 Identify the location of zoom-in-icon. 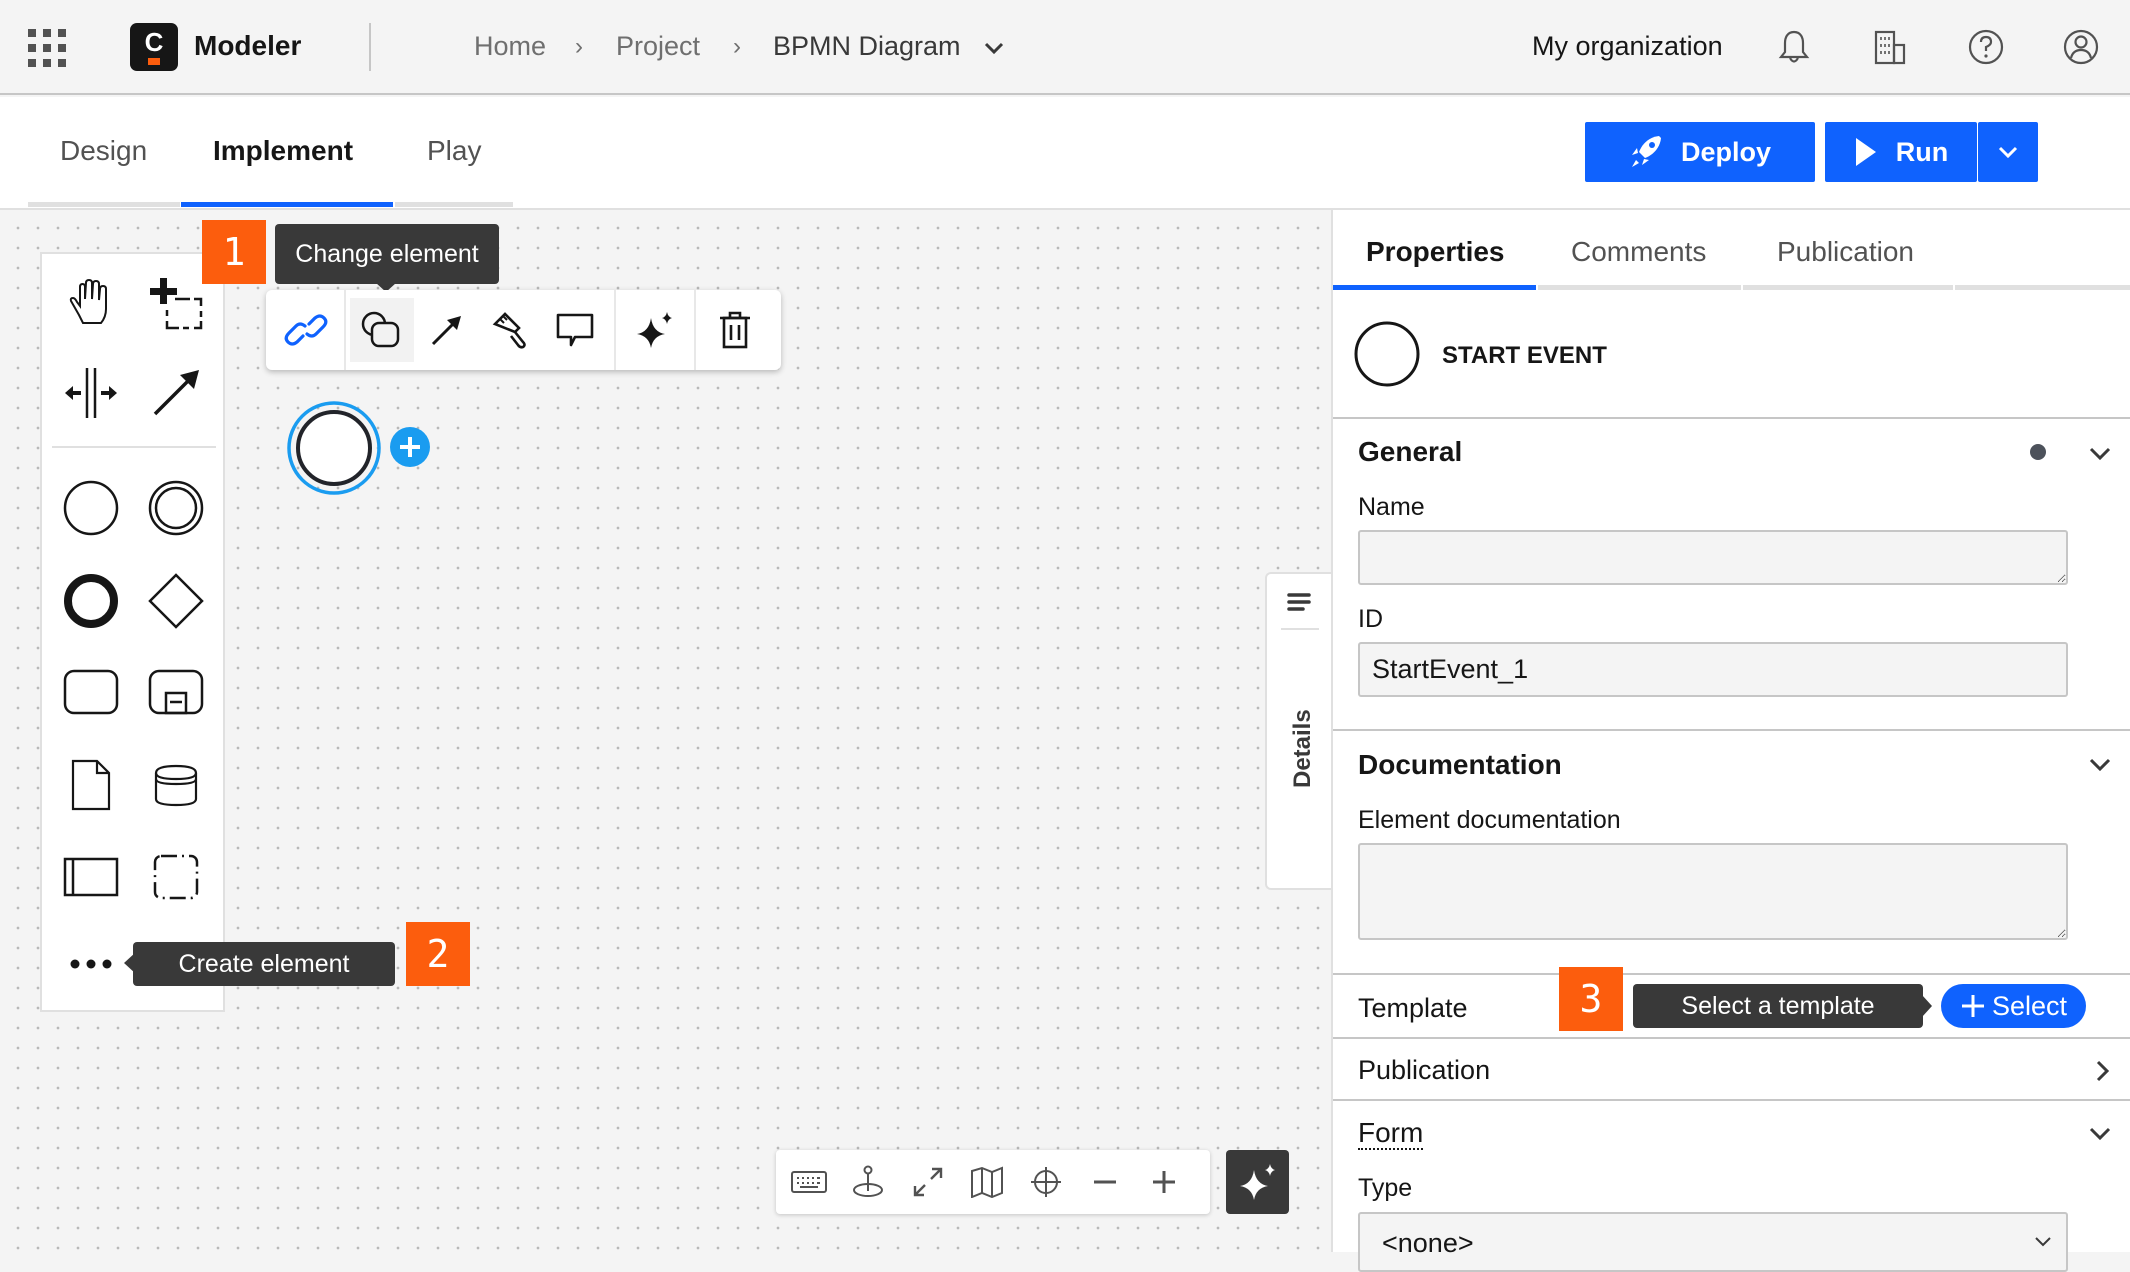
(1164, 1182).